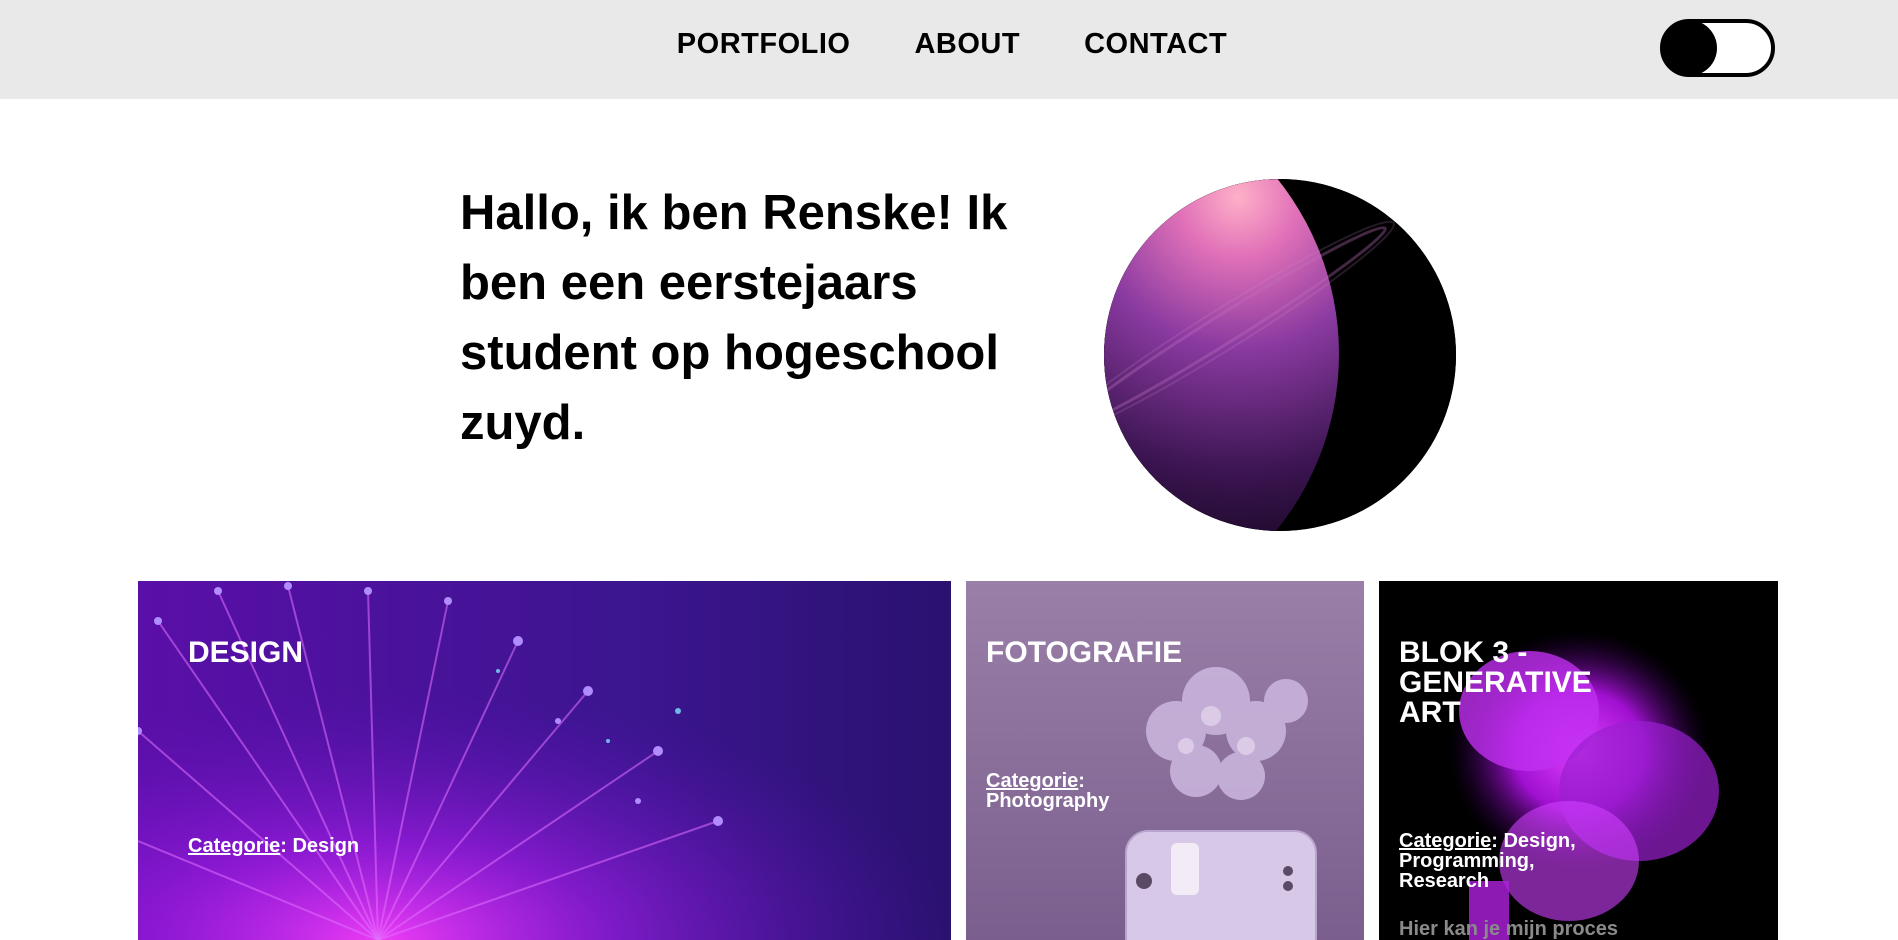  I want to click on project-card-fotografie: FOTOGRAFIE Categorie: Photography, so click(1165, 760).